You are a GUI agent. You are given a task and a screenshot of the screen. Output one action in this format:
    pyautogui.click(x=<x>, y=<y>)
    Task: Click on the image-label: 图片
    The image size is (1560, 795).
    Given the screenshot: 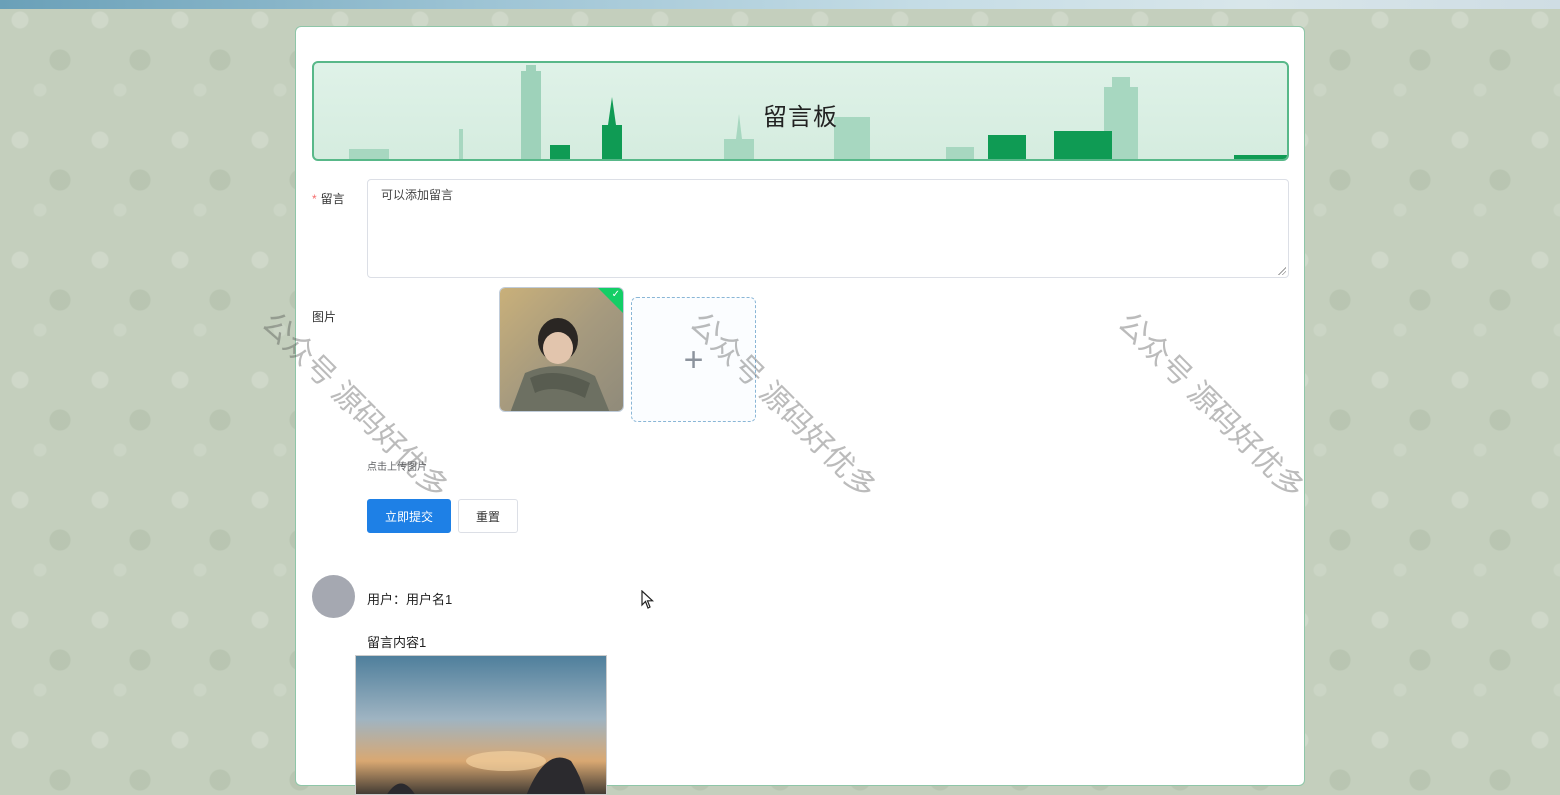 What is the action you would take?
    pyautogui.click(x=324, y=317)
    